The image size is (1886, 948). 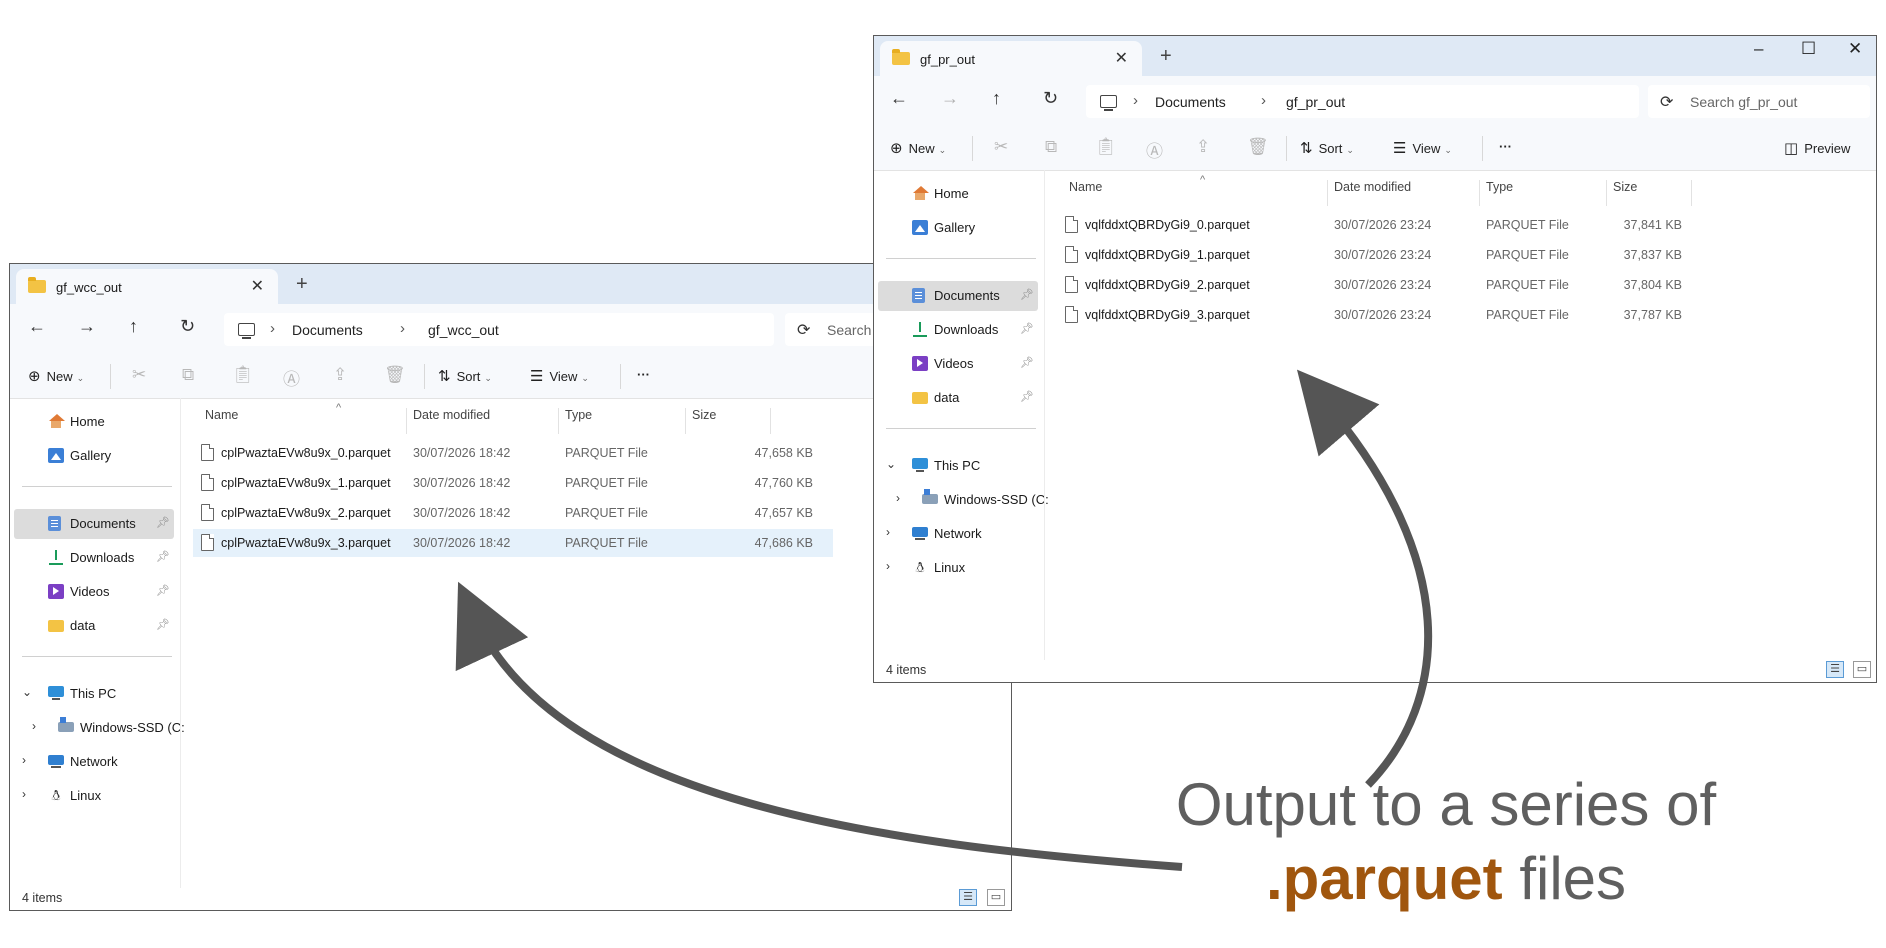 I want to click on breadcrumb-current-folder: gf_wcc_out, so click(x=463, y=330).